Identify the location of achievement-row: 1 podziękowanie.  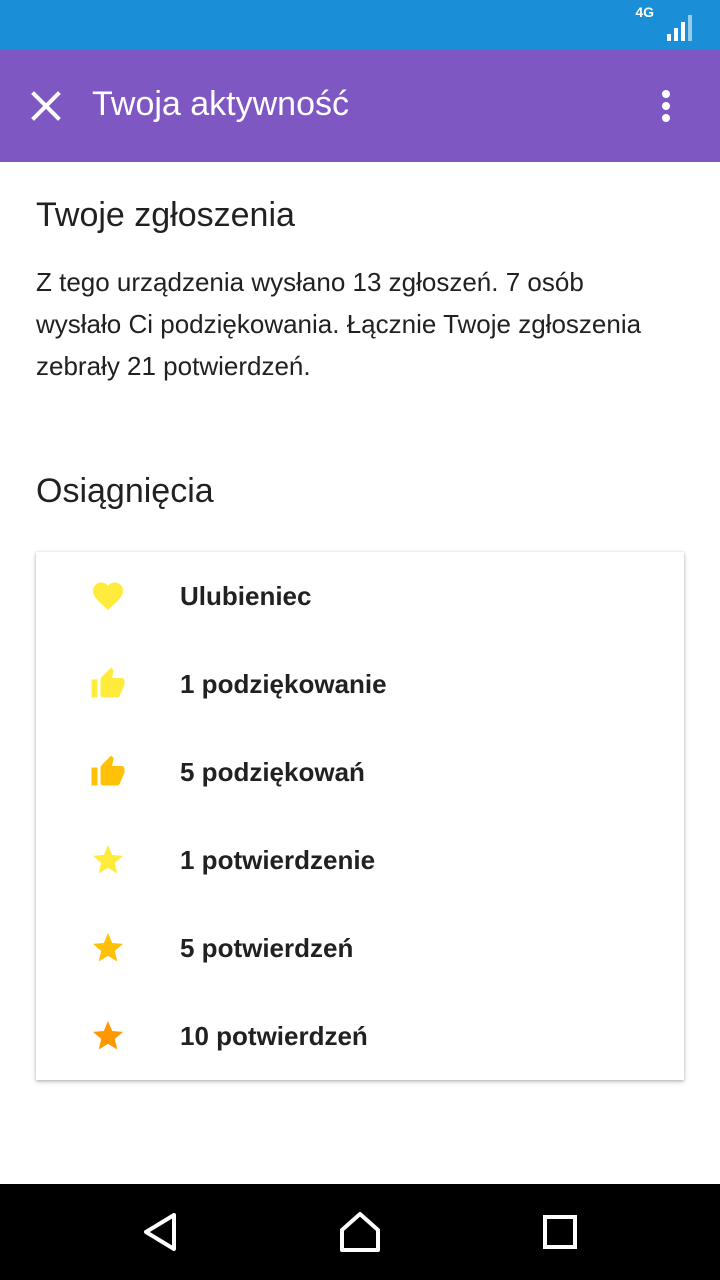
(360, 684).